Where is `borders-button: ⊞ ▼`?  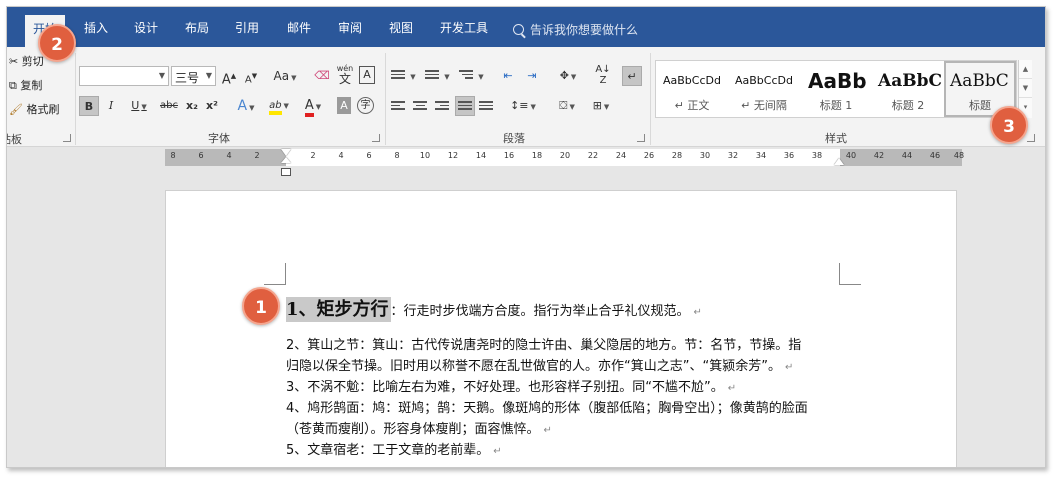 borders-button: ⊞ ▼ is located at coordinates (601, 106).